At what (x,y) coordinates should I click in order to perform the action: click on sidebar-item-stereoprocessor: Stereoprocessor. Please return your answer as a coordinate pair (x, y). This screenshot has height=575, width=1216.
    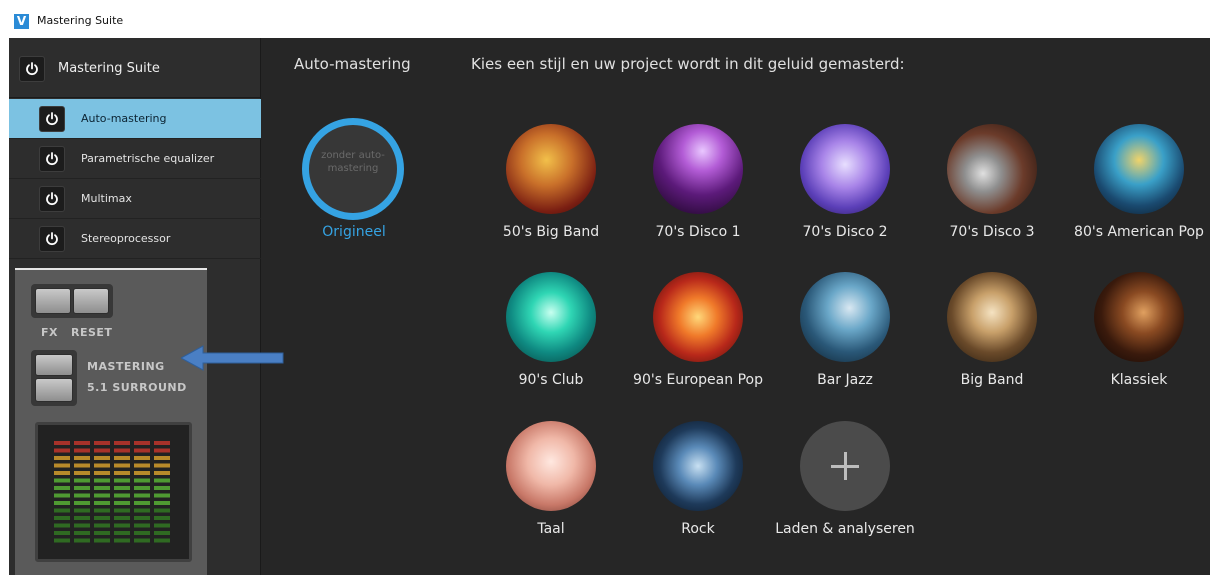
    Looking at the image, I should click on (135, 239).